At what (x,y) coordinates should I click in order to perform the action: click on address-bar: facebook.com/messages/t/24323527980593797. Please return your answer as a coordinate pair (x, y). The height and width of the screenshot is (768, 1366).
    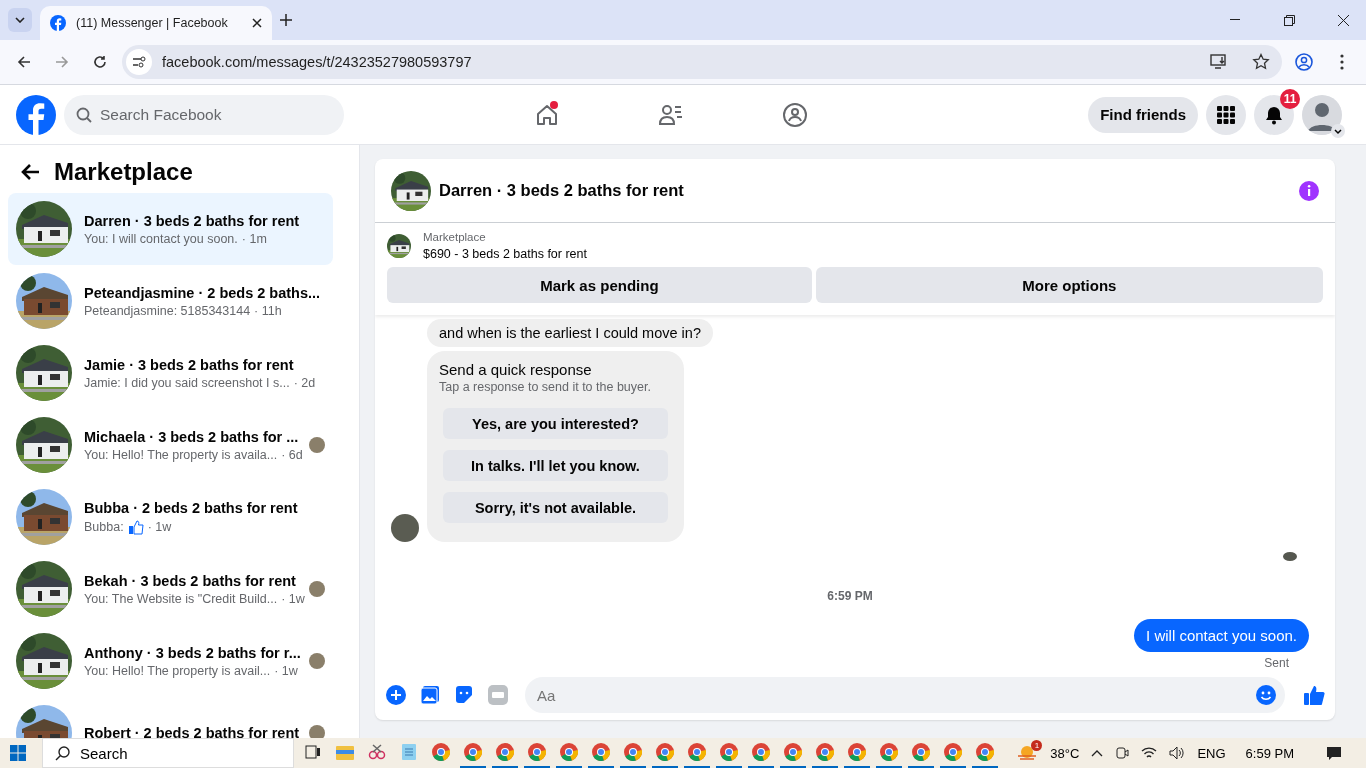
    Looking at the image, I should click on (702, 62).